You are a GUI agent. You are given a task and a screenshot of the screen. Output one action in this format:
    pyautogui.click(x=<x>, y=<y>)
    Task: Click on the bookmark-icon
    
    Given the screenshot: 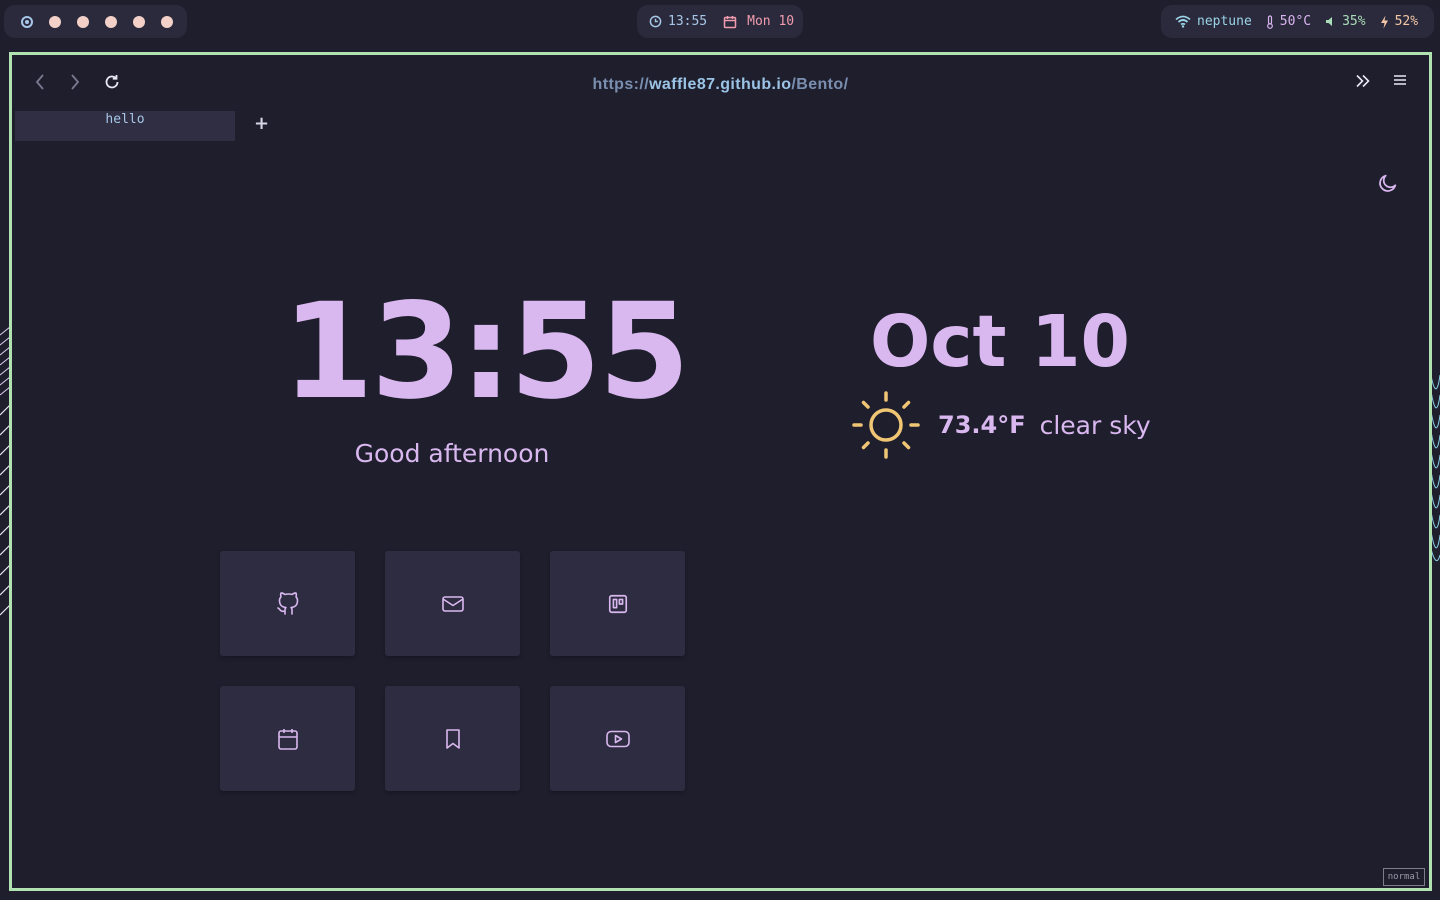 What is the action you would take?
    pyautogui.click(x=452, y=738)
    